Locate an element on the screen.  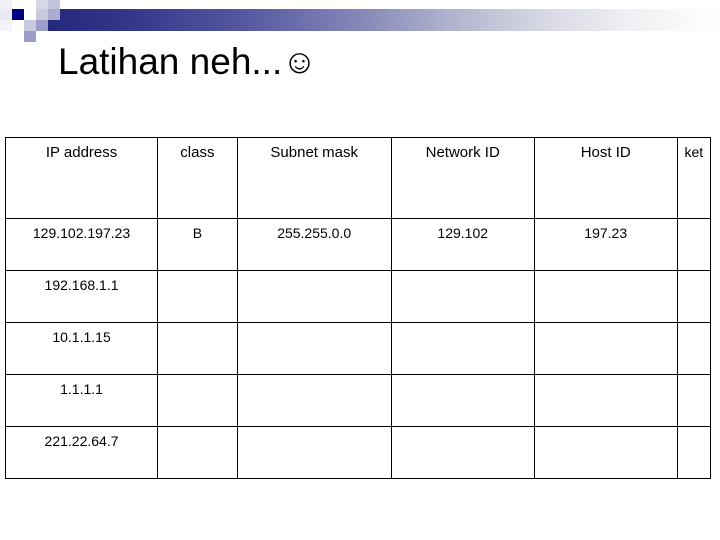
column-header-host-id: Host ID is located at coordinates (605, 178).